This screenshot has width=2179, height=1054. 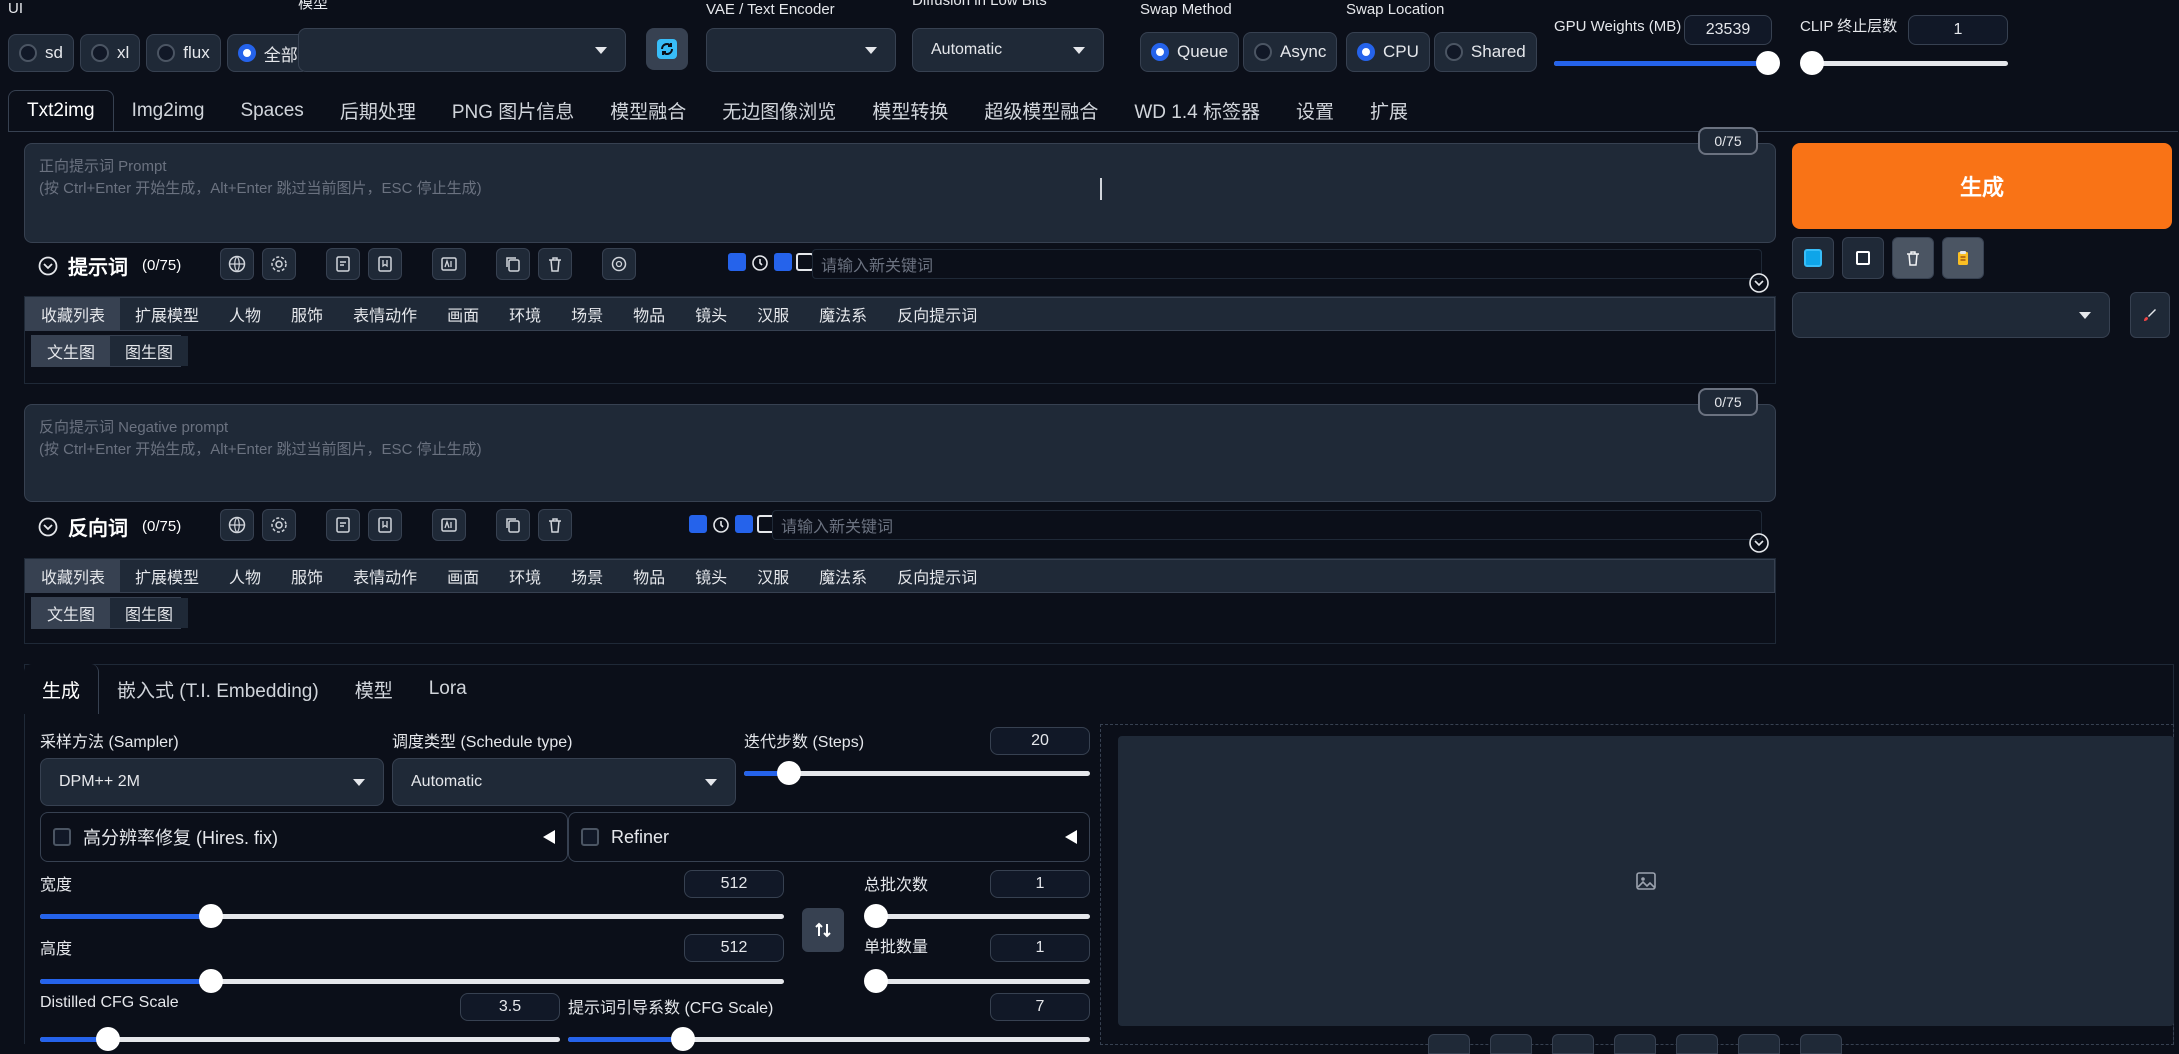 I want to click on tab-wd-tagger: WD 1.4 标签器, so click(x=1197, y=110).